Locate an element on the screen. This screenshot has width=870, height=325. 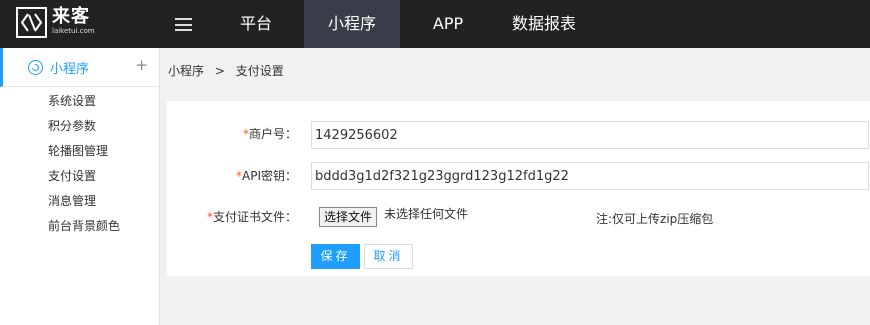
merchant-id-label: *商户号： is located at coordinates (269, 134).